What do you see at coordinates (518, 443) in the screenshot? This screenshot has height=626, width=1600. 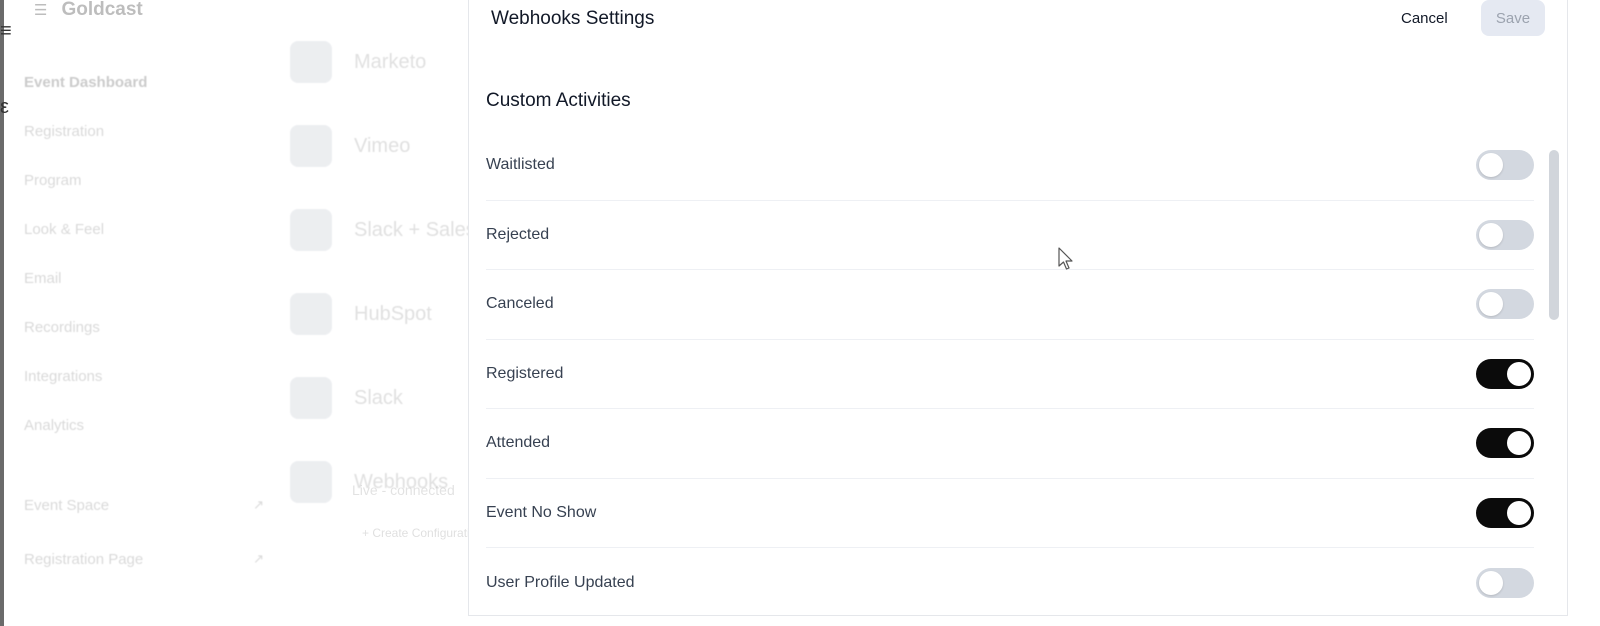 I see `activity-label: Attended` at bounding box center [518, 443].